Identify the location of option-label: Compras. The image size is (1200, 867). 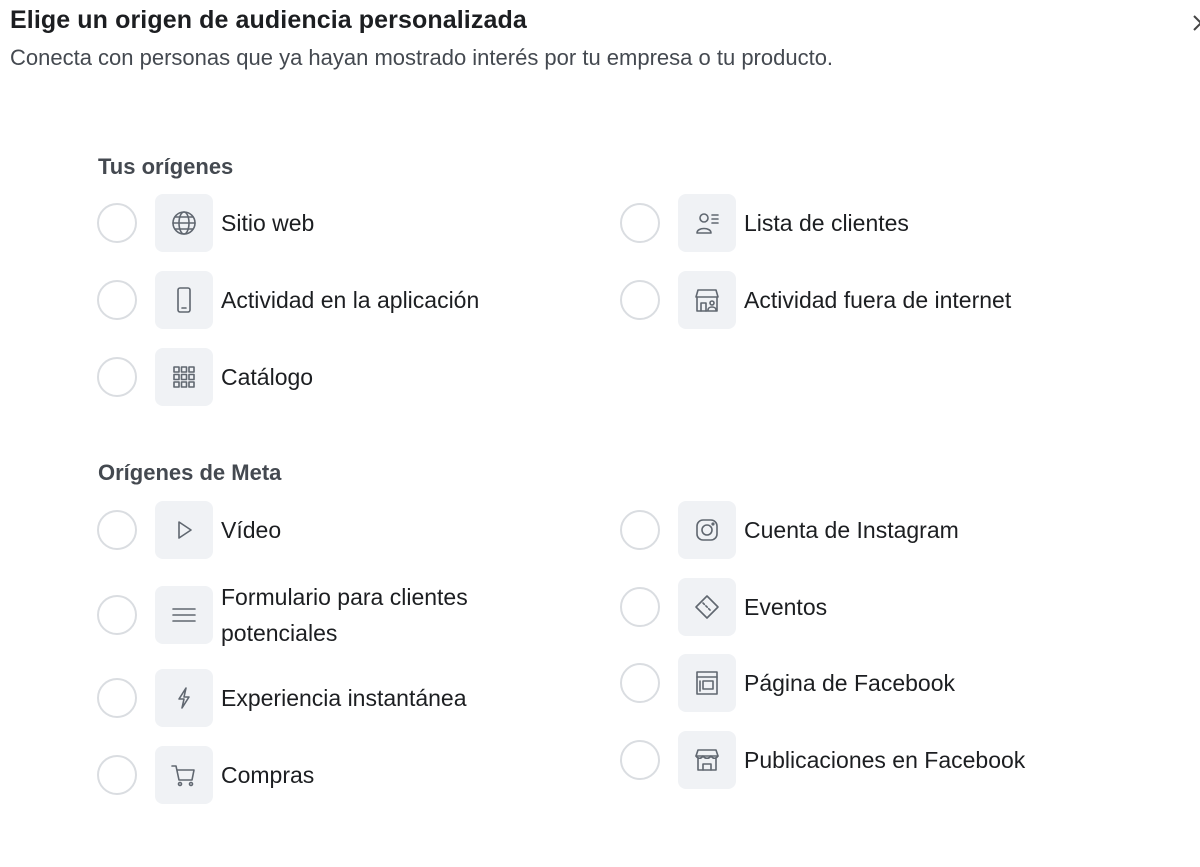
(268, 775).